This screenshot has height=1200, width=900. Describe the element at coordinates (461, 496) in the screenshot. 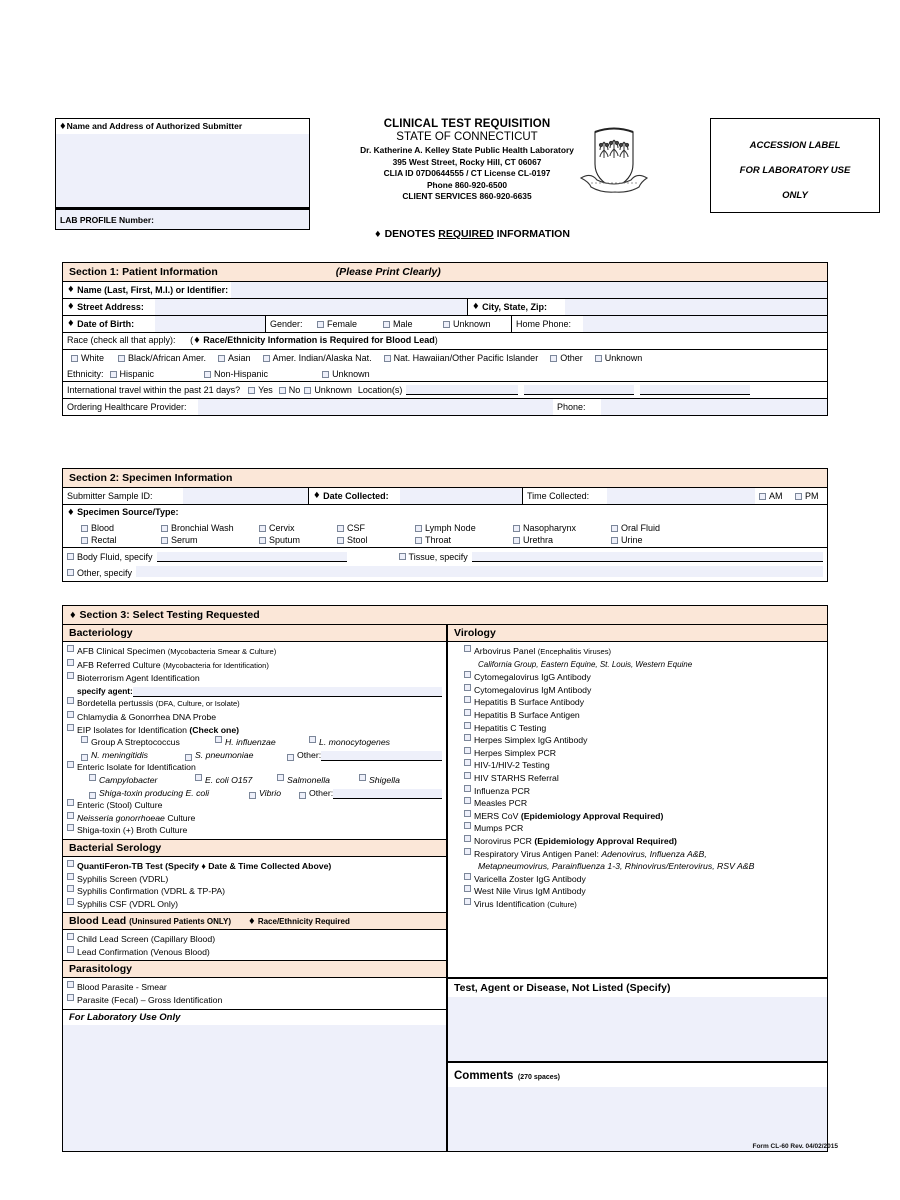

I see `date-collected-input` at that location.